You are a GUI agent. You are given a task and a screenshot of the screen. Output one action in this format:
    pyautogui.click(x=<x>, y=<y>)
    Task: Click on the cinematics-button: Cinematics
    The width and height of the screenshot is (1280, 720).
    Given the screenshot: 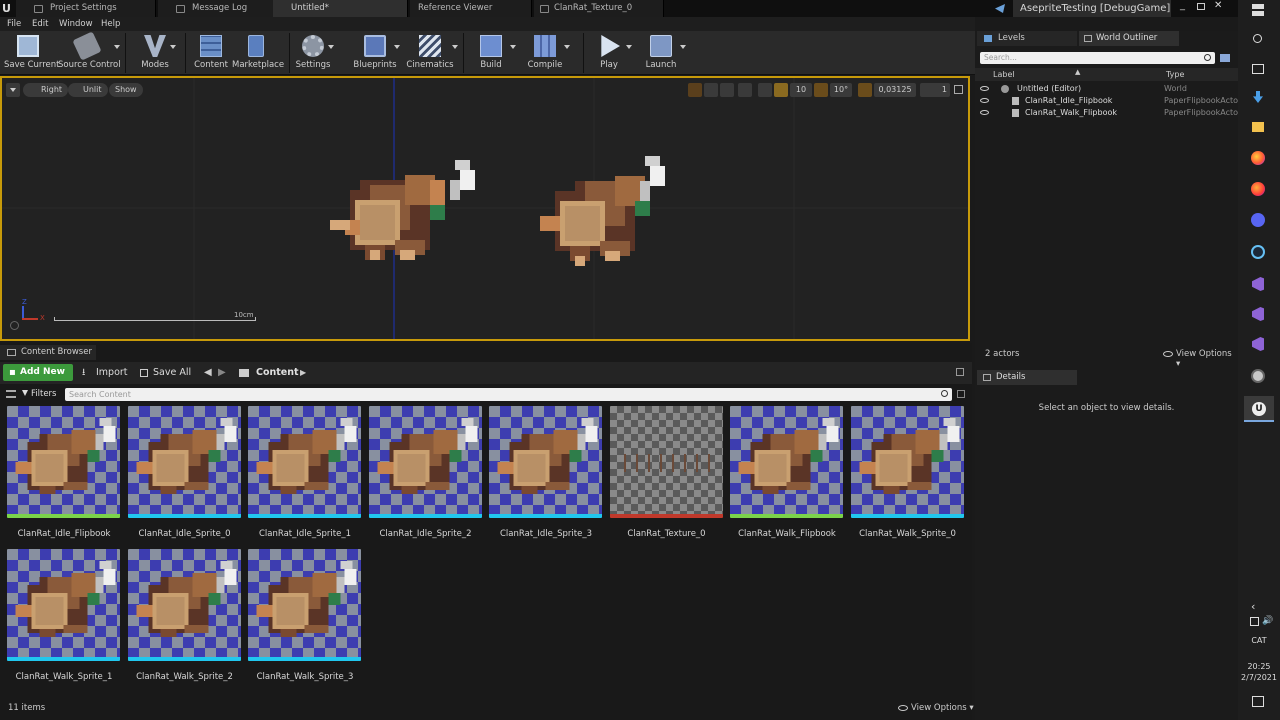 What is the action you would take?
    pyautogui.click(x=432, y=53)
    